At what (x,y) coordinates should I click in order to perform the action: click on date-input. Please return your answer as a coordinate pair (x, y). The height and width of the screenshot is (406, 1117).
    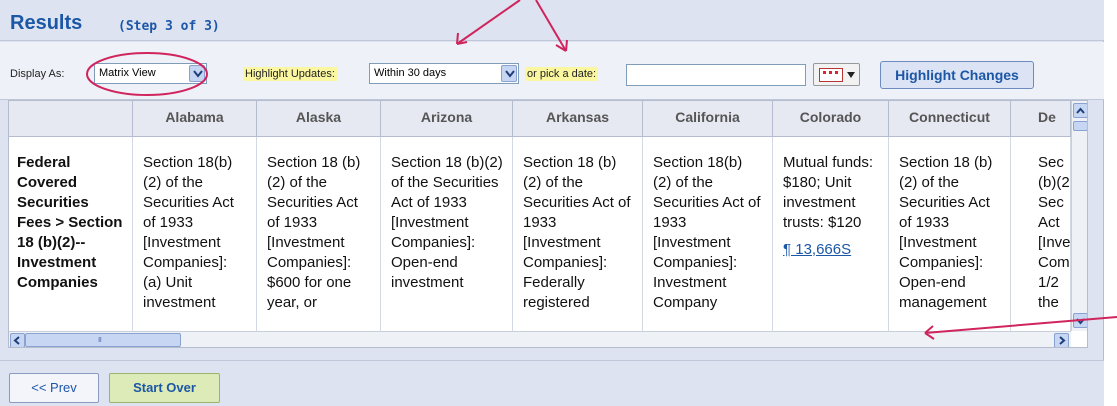
    Looking at the image, I should click on (716, 75).